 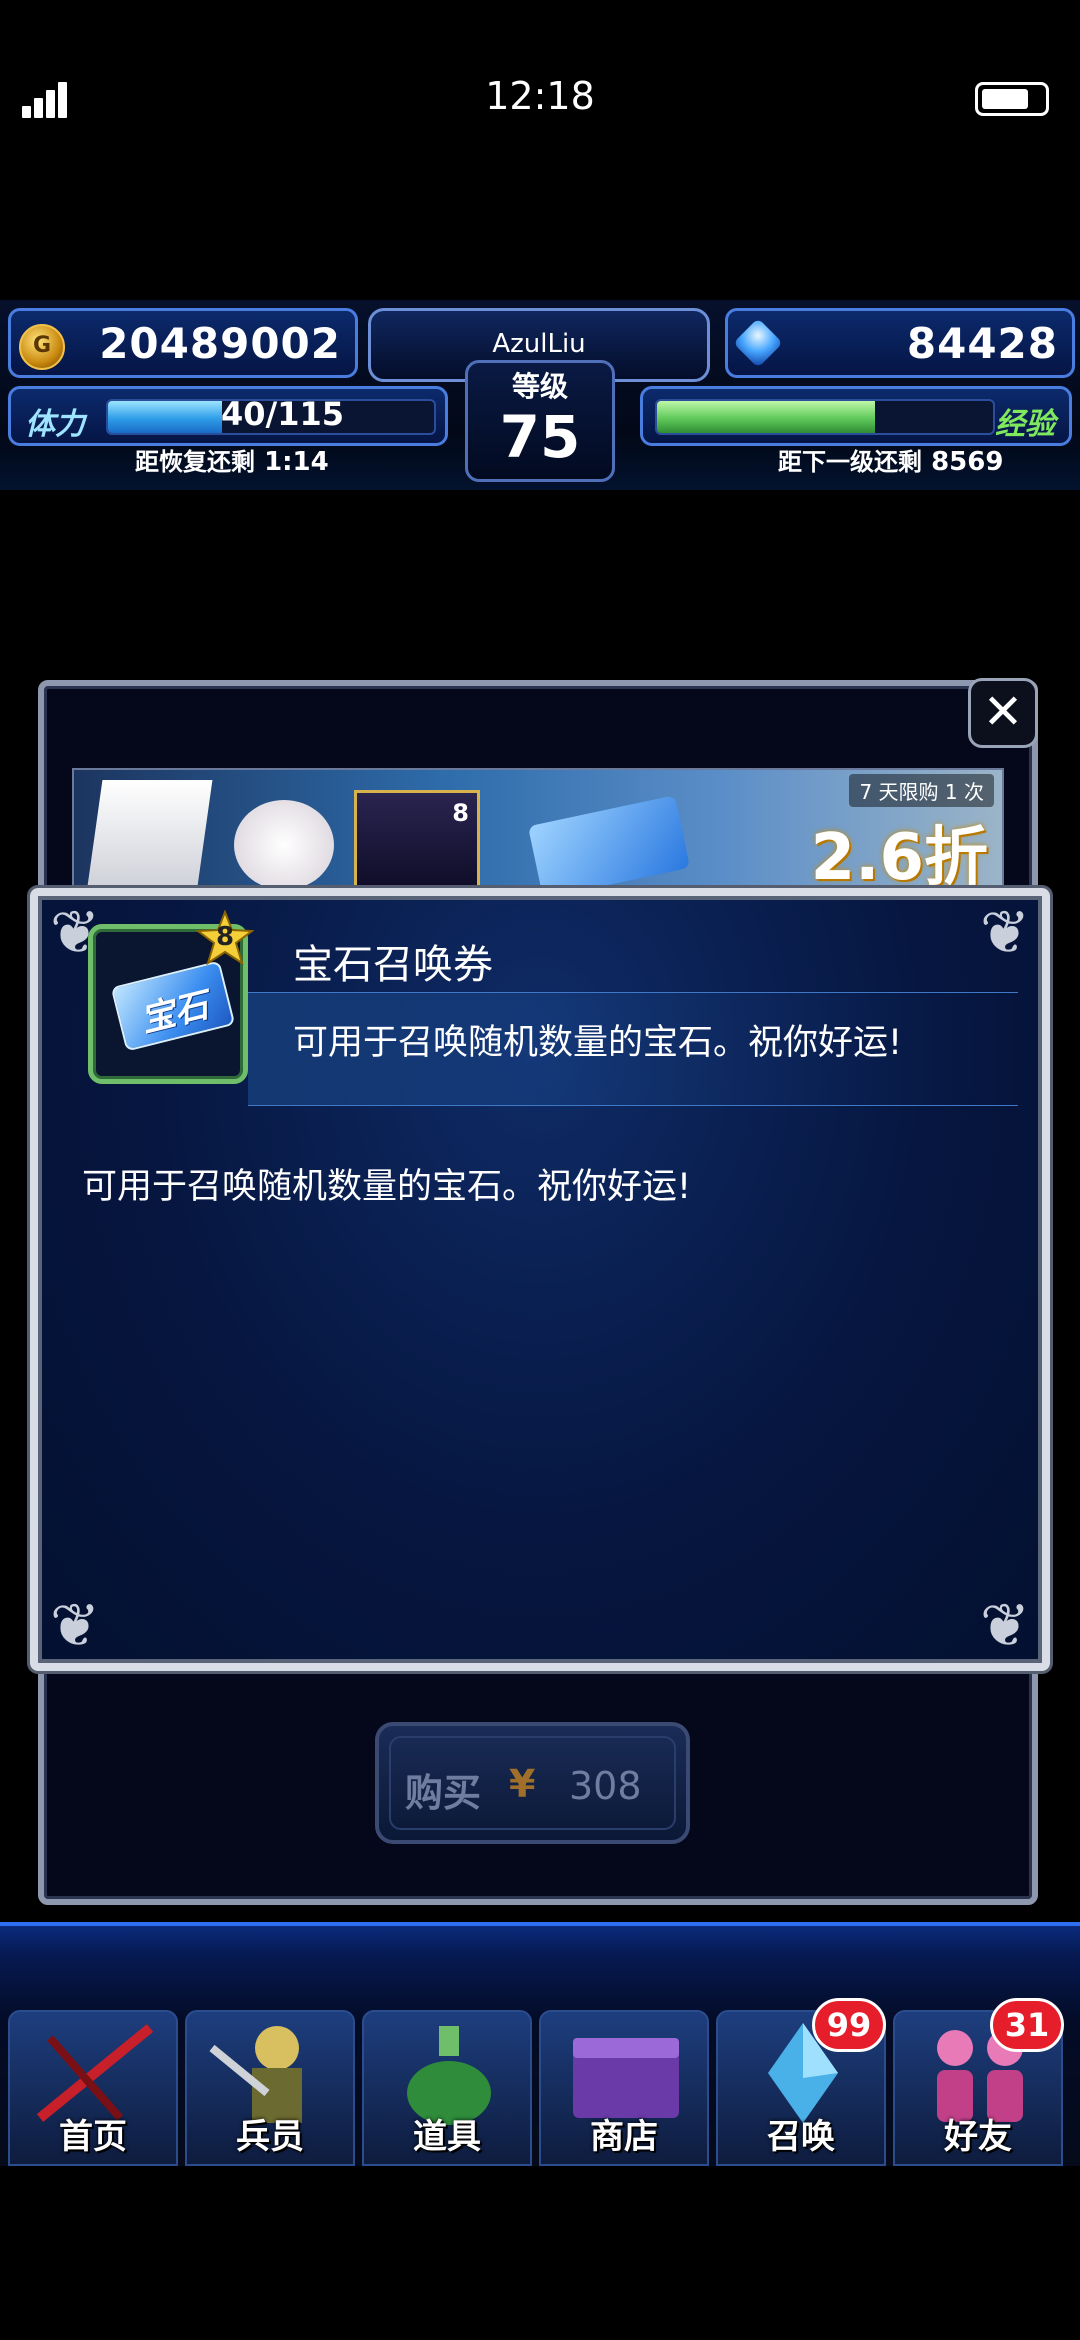 What do you see at coordinates (899, 856) in the screenshot?
I see `discount-label: 2.6折` at bounding box center [899, 856].